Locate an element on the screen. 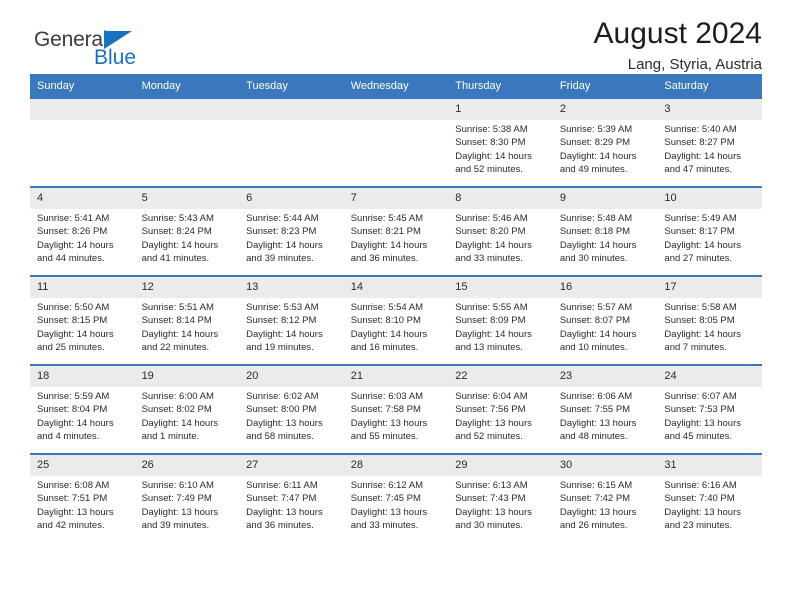 The image size is (792, 612). sunset-time: Sunset: 8:21 PM is located at coordinates (385, 232).